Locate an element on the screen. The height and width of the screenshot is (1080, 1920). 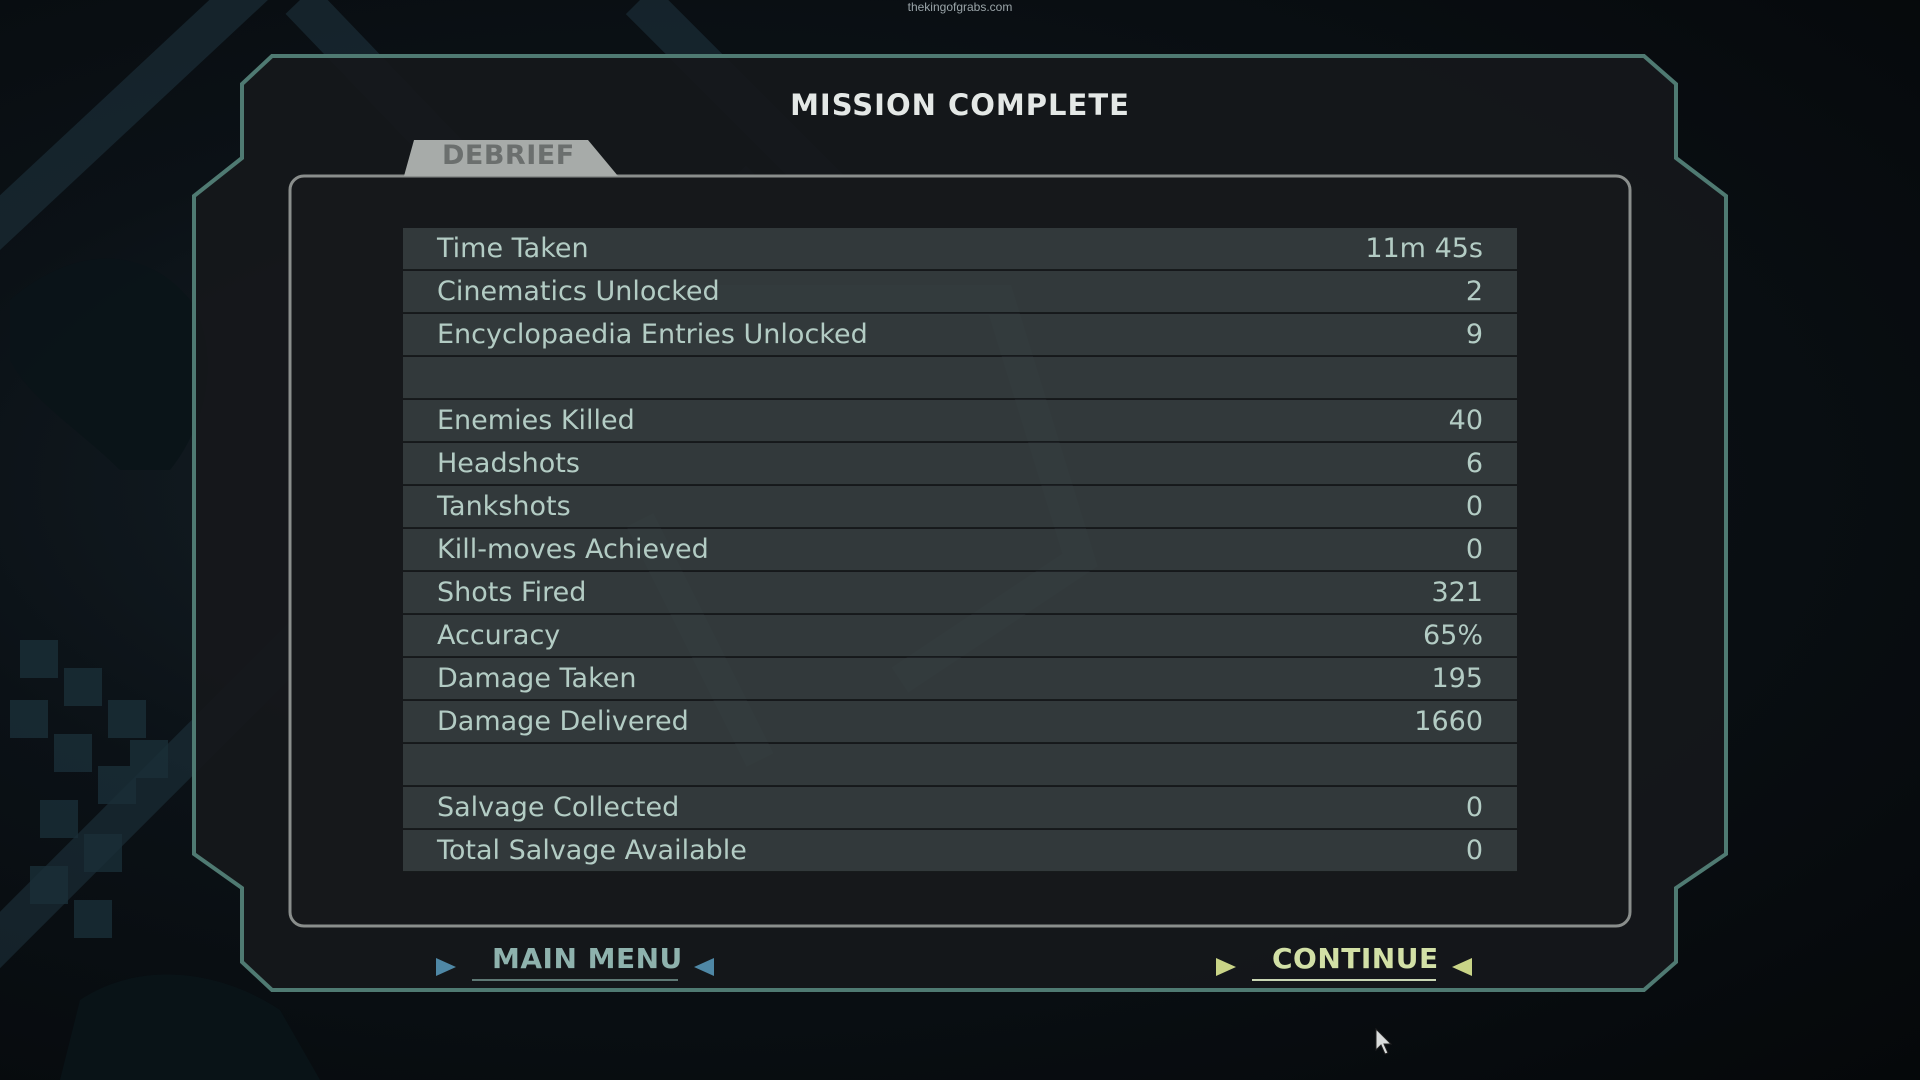
stat-label: Damage Delivered is located at coordinates (563, 721).